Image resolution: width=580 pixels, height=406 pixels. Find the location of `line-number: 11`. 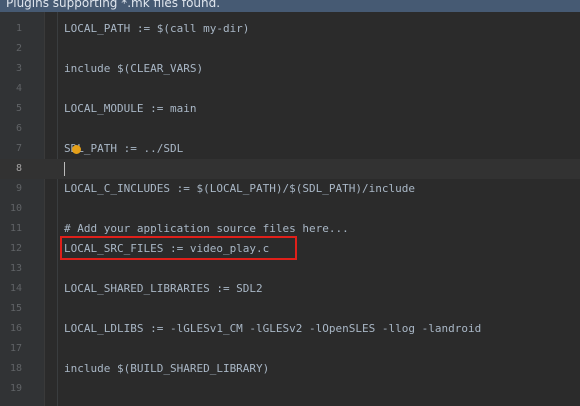

line-number: 11 is located at coordinates (15, 228).